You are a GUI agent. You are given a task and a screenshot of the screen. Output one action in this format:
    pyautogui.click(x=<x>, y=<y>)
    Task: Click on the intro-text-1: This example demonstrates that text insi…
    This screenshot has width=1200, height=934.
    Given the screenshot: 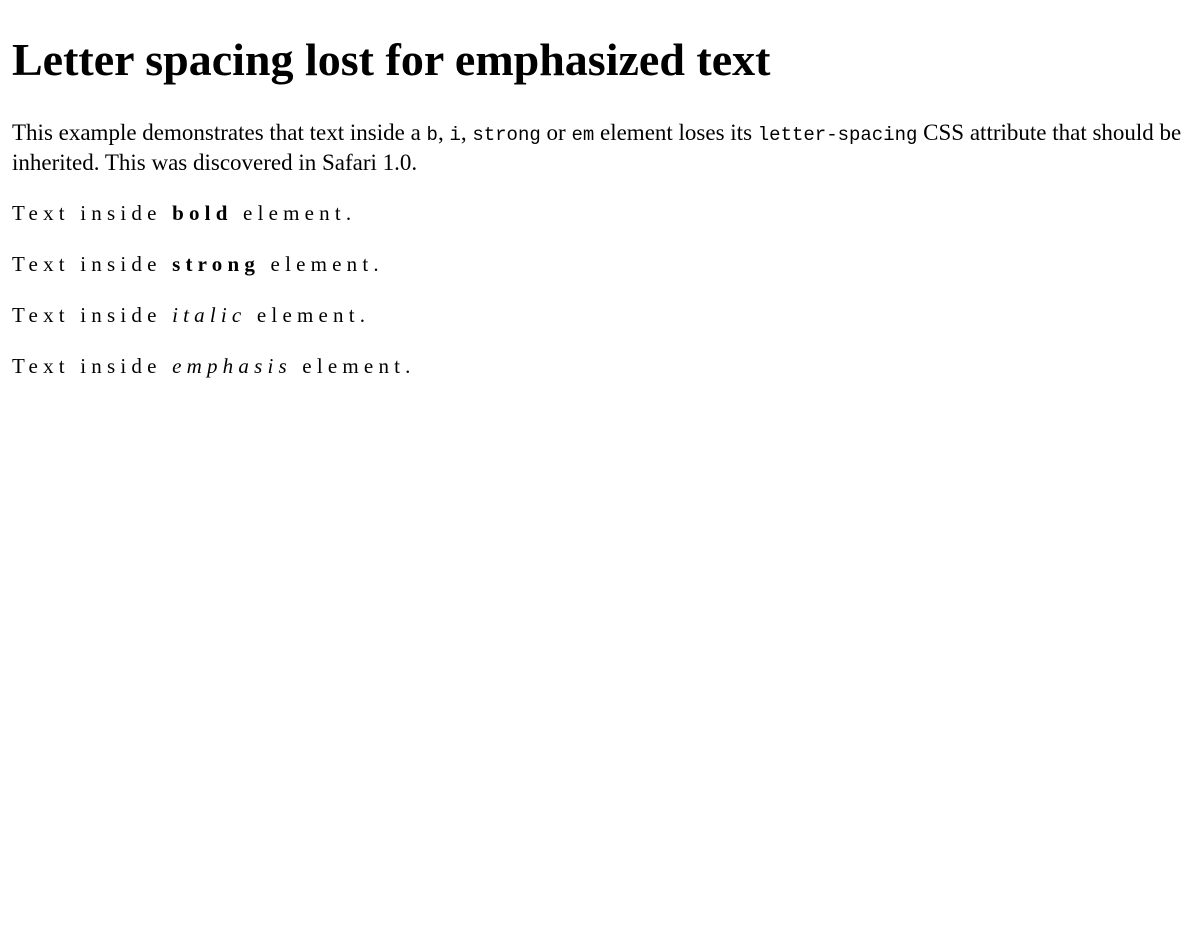 What is the action you would take?
    pyautogui.click(x=219, y=132)
    